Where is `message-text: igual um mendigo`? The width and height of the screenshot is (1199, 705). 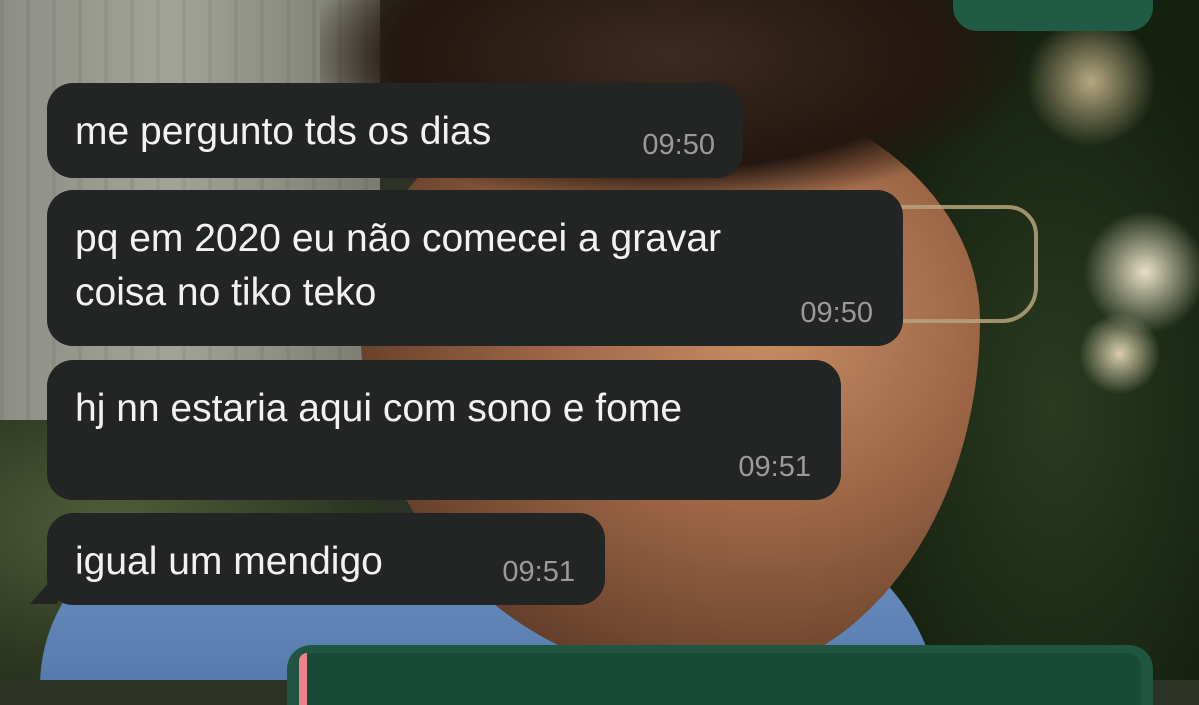
message-text: igual um mendigo is located at coordinates (229, 561).